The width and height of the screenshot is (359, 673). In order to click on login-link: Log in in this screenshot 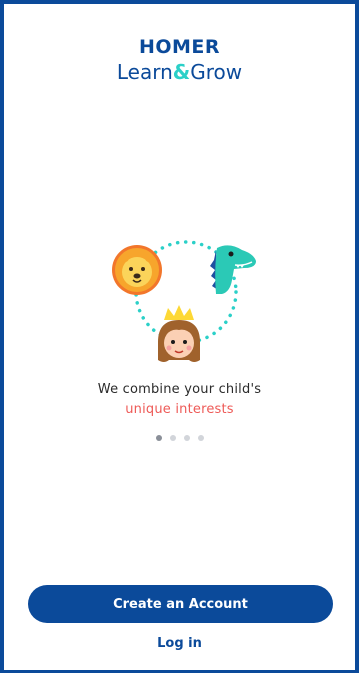, I will do `click(179, 643)`.